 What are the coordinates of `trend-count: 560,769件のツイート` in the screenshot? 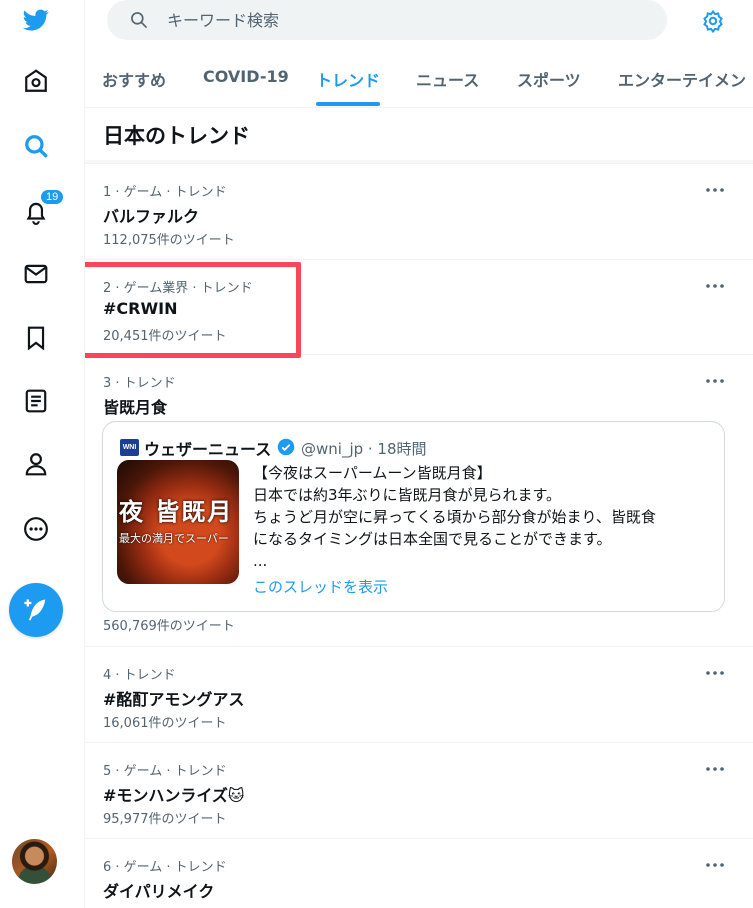 It's located at (169, 626).